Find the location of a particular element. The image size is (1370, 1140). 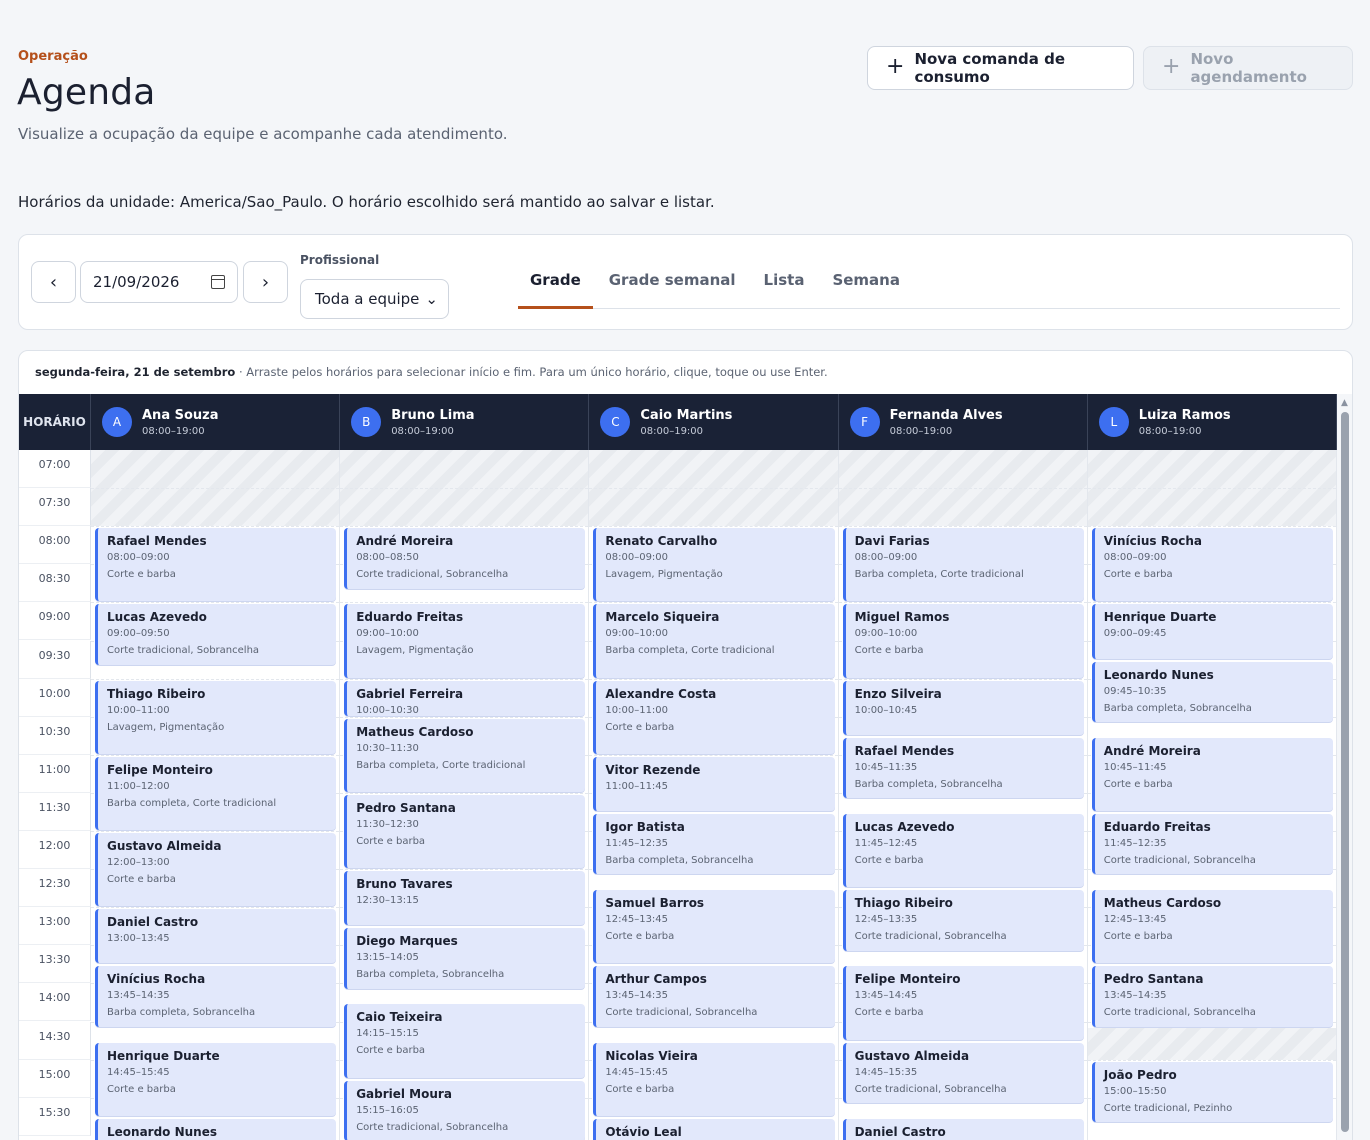

time-slot-label: 14:00 is located at coordinates (55, 1002).